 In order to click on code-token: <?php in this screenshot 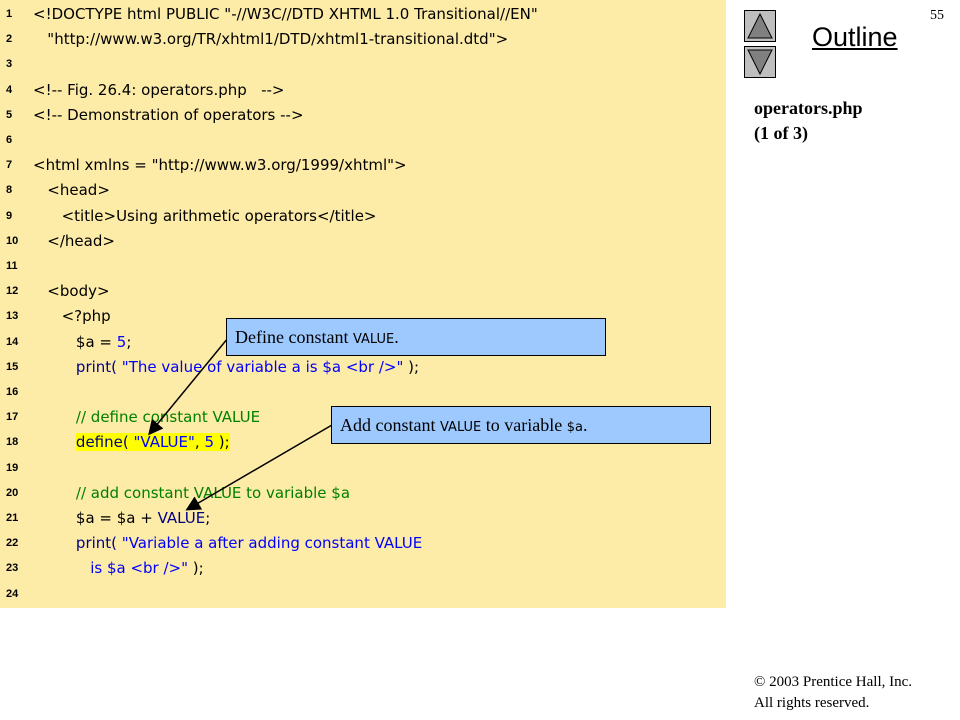, I will do `click(72, 316)`.